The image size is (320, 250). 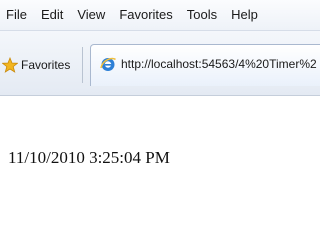 What do you see at coordinates (91, 15) in the screenshot?
I see `menu-view: View` at bounding box center [91, 15].